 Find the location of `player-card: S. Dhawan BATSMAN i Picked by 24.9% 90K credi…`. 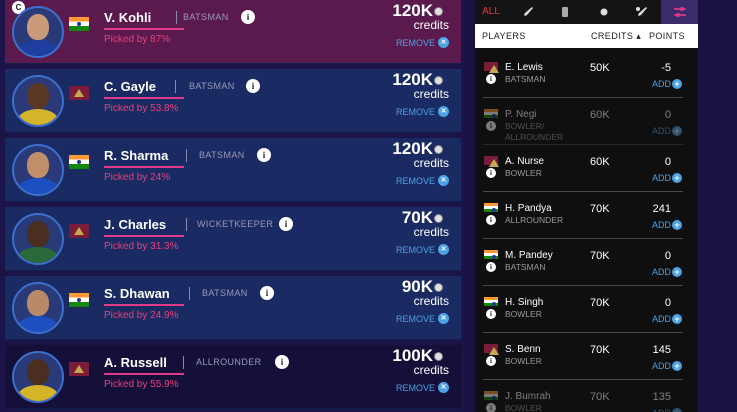

player-card: S. Dhawan BATSMAN i Picked by 24.9% 90K credi… is located at coordinates (233, 308).